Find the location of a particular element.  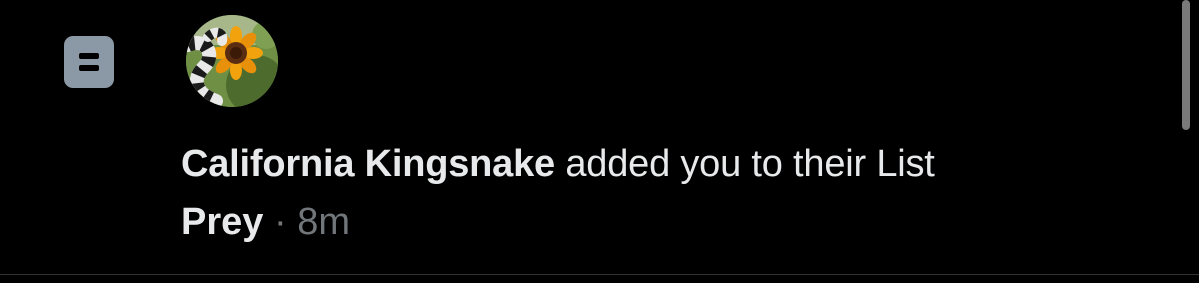

list-info: Prey · 8m is located at coordinates (265, 222).